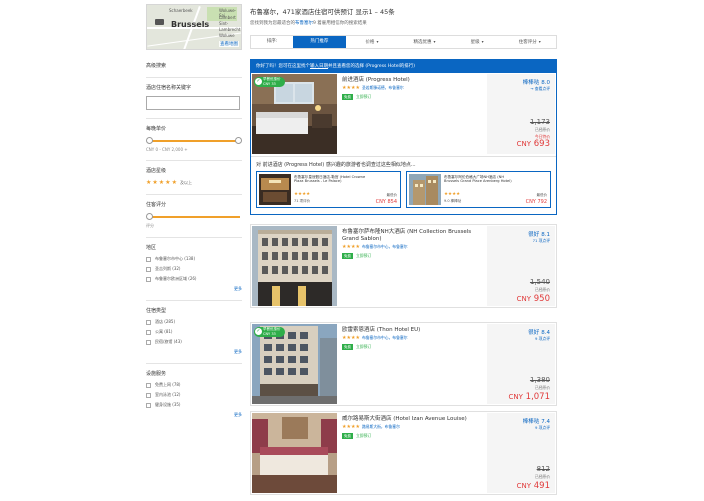  What do you see at coordinates (156, 66) in the screenshot?
I see `filter-title: 高级搜索` at bounding box center [156, 66].